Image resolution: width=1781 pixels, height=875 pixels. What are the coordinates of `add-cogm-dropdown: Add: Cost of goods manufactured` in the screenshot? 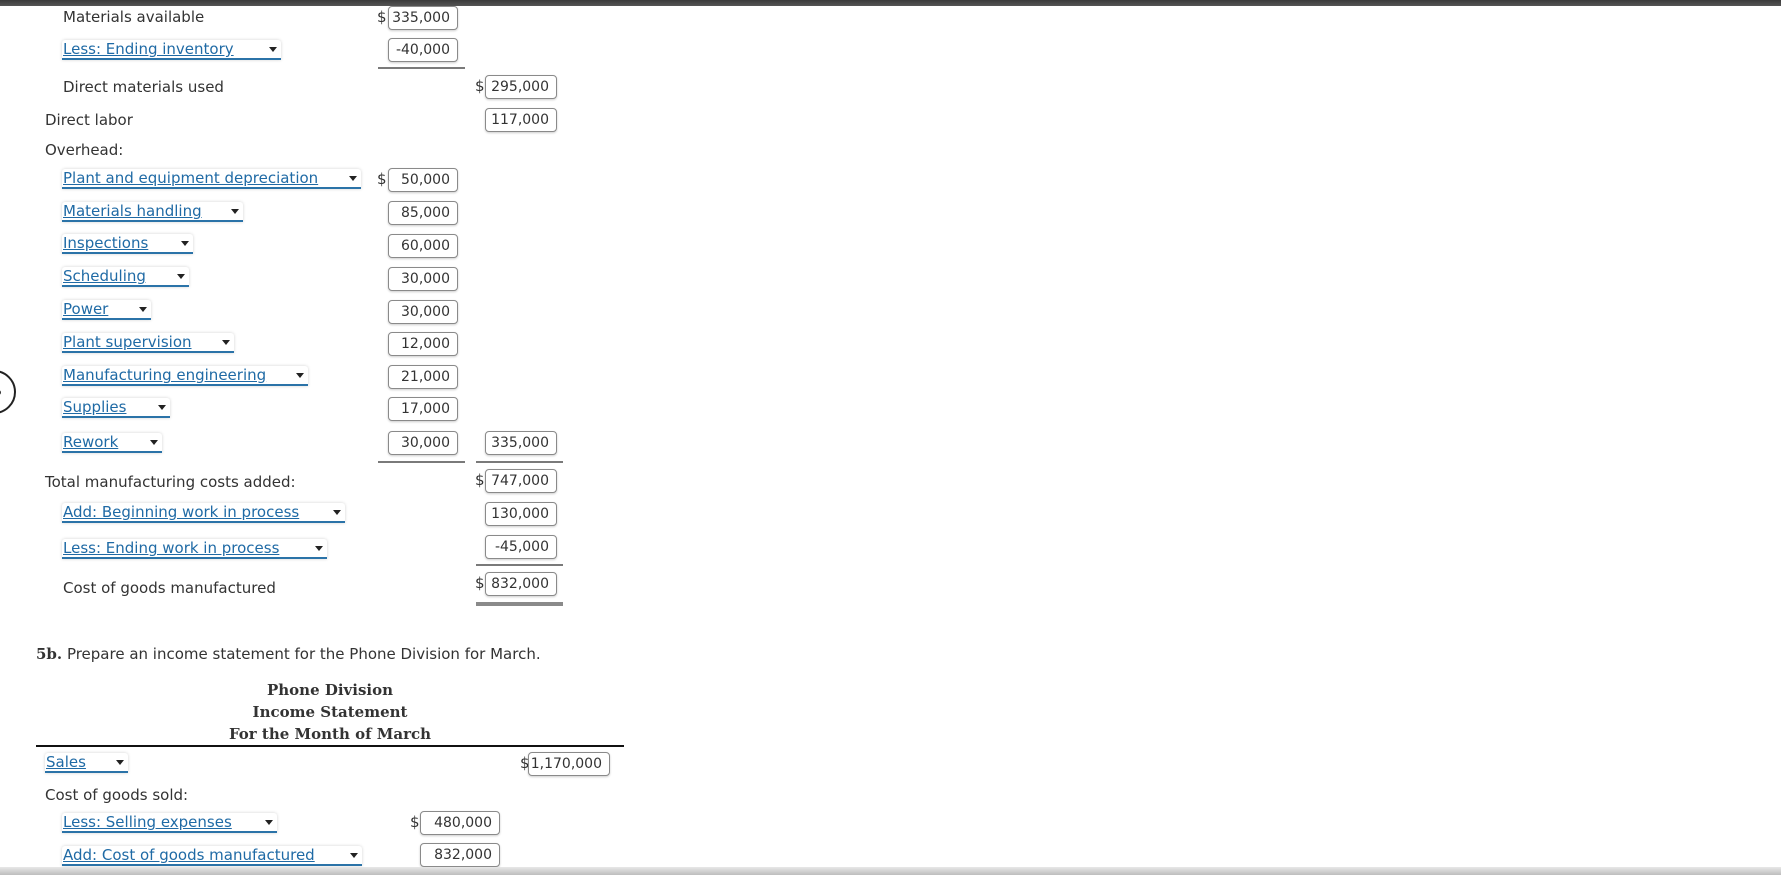 It's located at (212, 856).